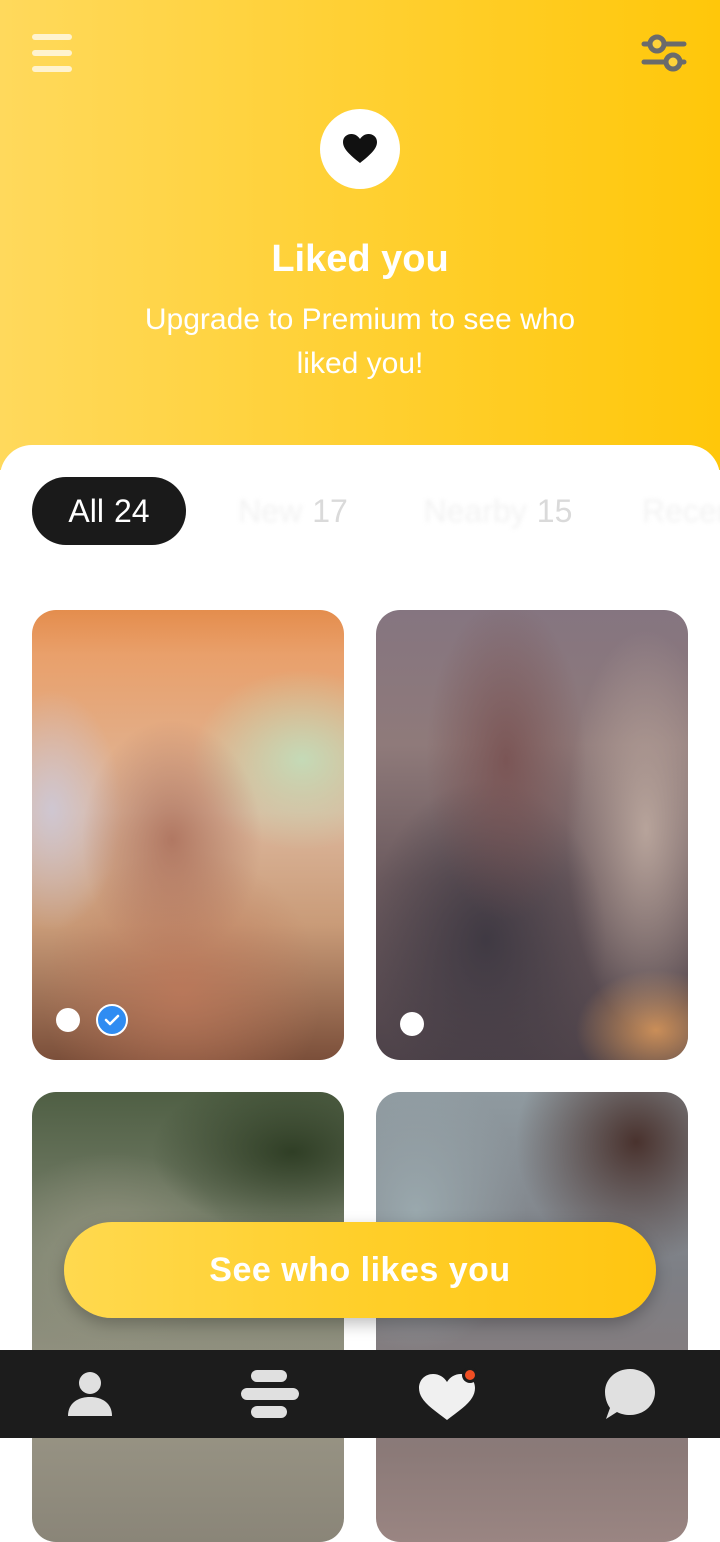 This screenshot has width=720, height=1542. What do you see at coordinates (86, 510) in the screenshot?
I see `tab-label: All` at bounding box center [86, 510].